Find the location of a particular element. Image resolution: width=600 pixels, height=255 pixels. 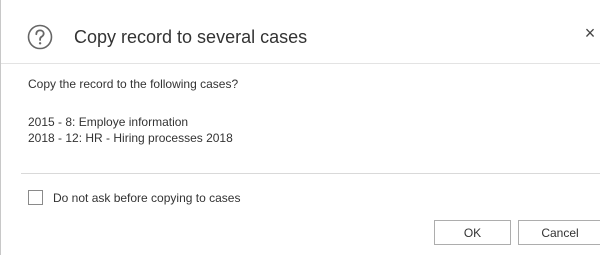

divider is located at coordinates (310, 173).